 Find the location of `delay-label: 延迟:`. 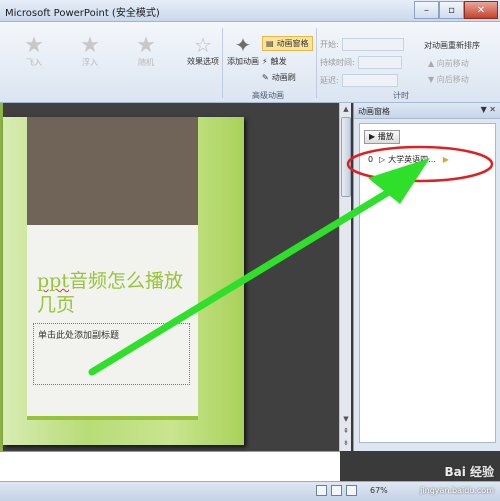

delay-label: 延迟: is located at coordinates (329, 80).